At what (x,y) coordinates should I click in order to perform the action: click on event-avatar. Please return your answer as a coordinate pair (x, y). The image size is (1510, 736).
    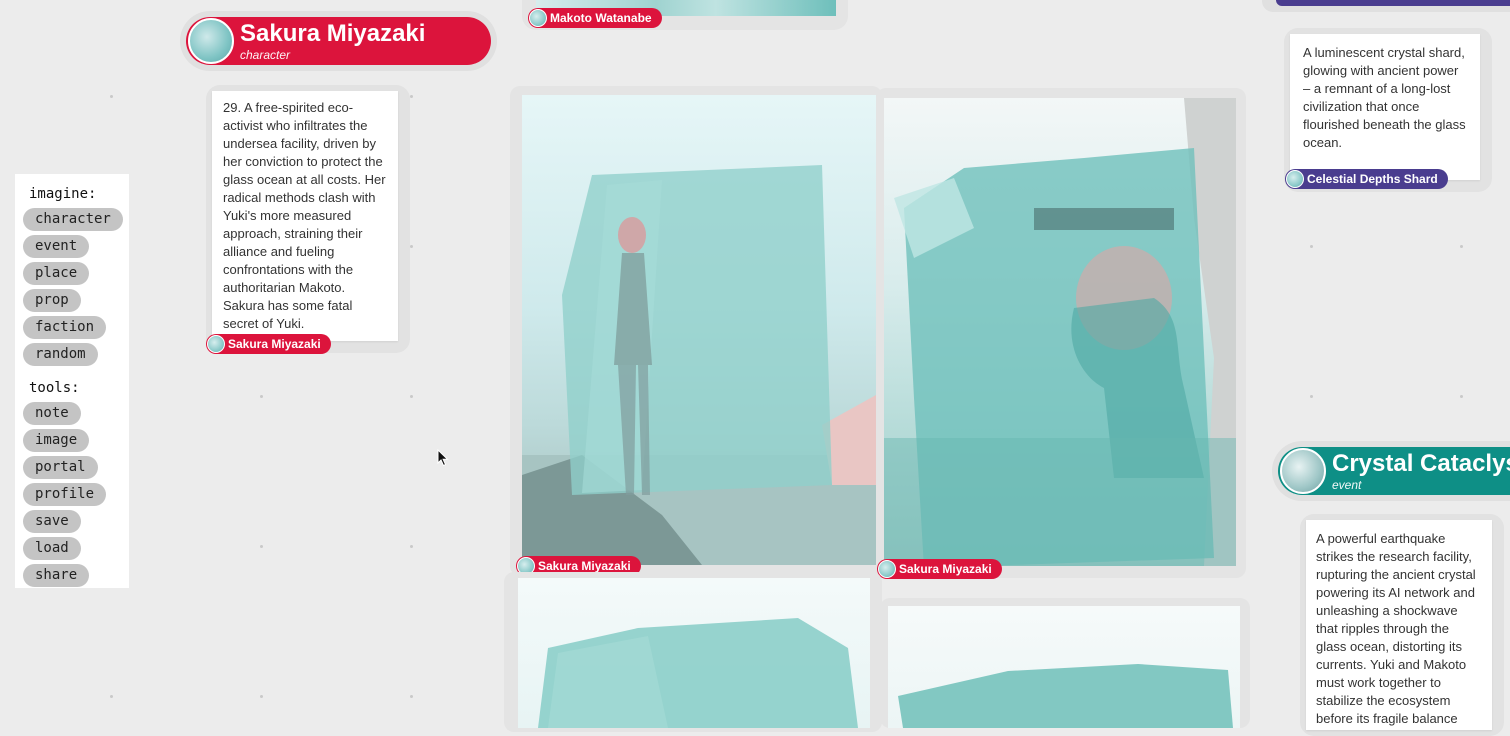
    Looking at the image, I should click on (1303, 471).